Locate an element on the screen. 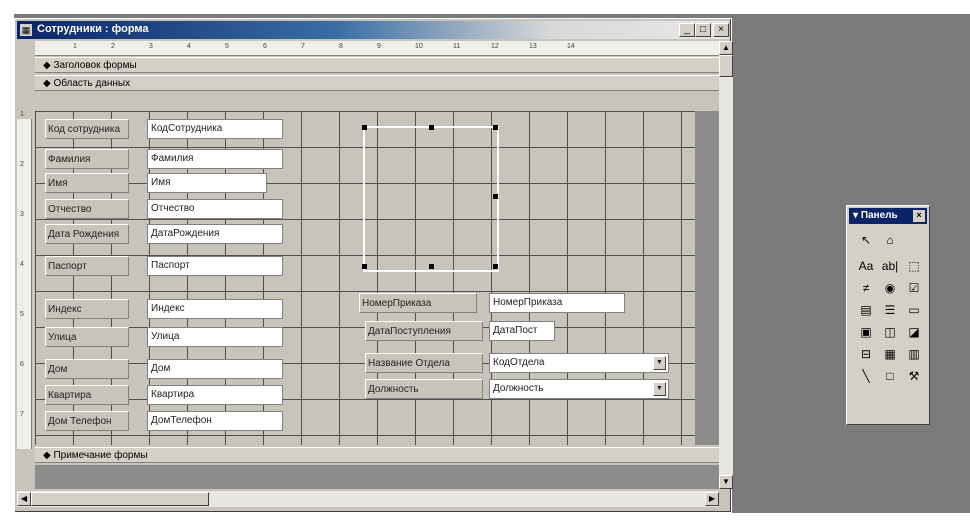 This screenshot has width=970, height=528. page-break-icon: ⊟ is located at coordinates (866, 354).